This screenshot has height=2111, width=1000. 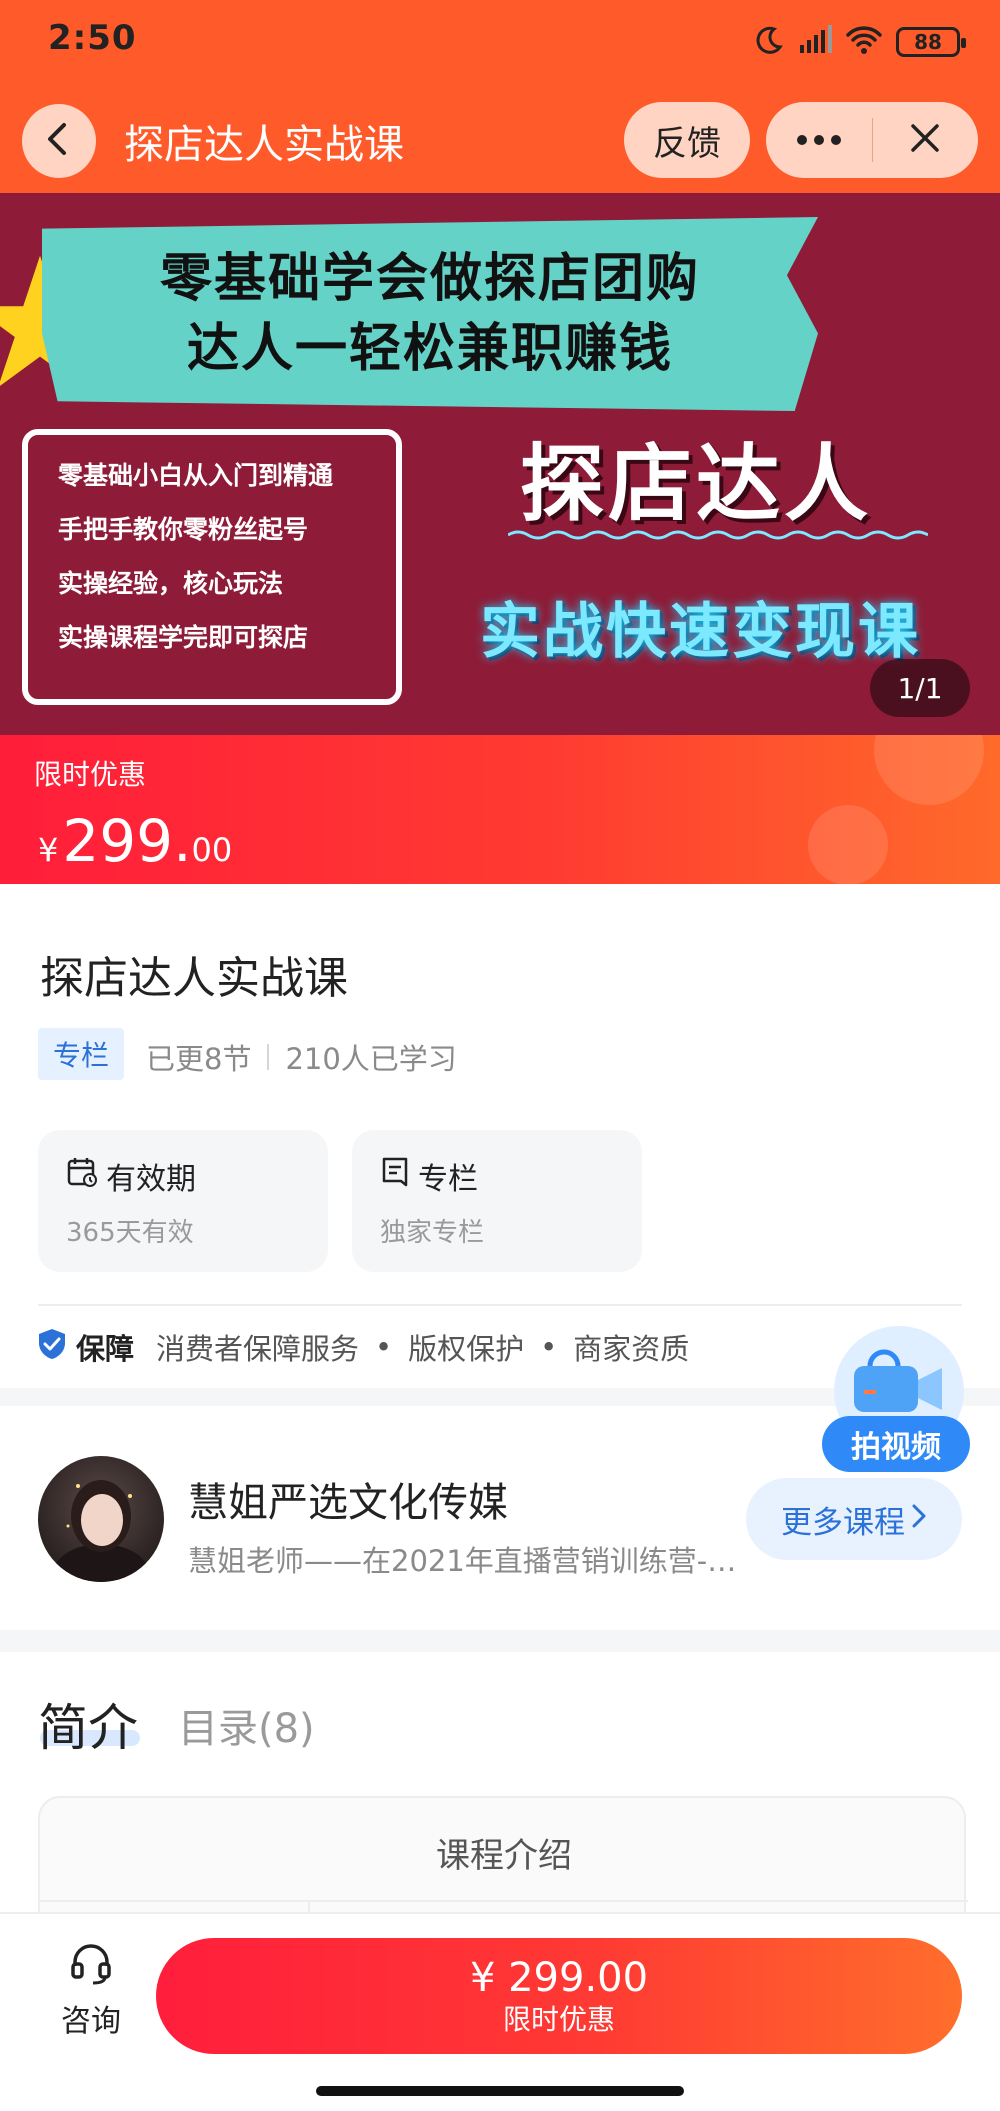 I want to click on tab-intro: 简介, so click(x=88, y=1724).